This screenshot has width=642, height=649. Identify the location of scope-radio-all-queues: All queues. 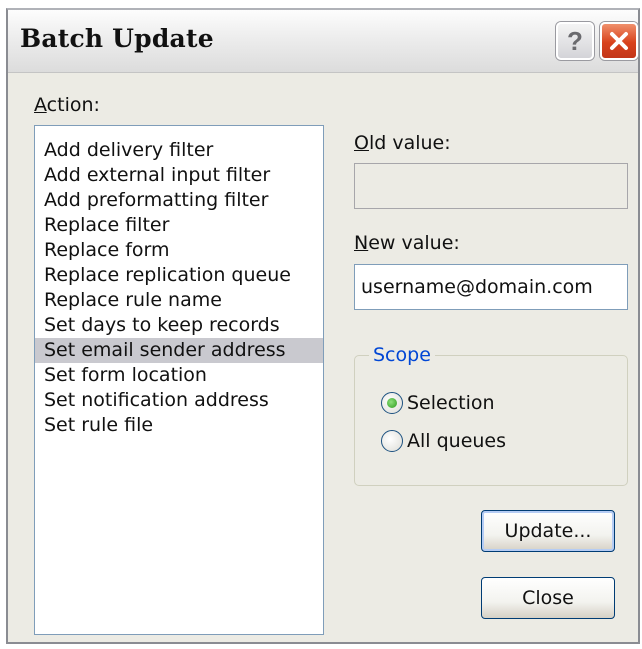
(443, 441).